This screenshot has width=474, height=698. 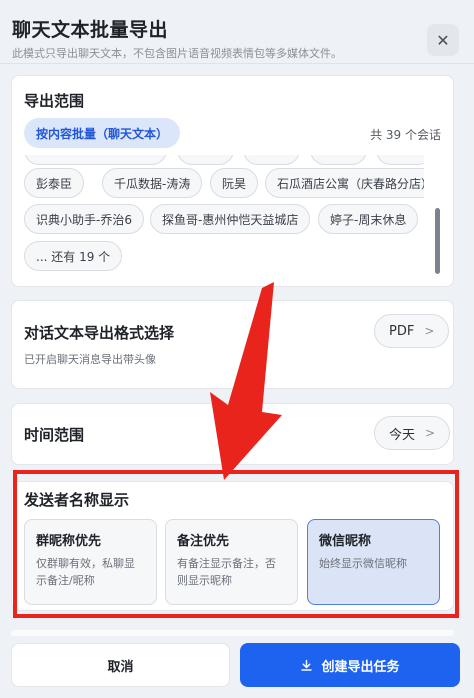 What do you see at coordinates (232, 344) in the screenshot?
I see `format-card: 对话文本导出格式选择 已开启聊天消息导出带头像 PDF >` at bounding box center [232, 344].